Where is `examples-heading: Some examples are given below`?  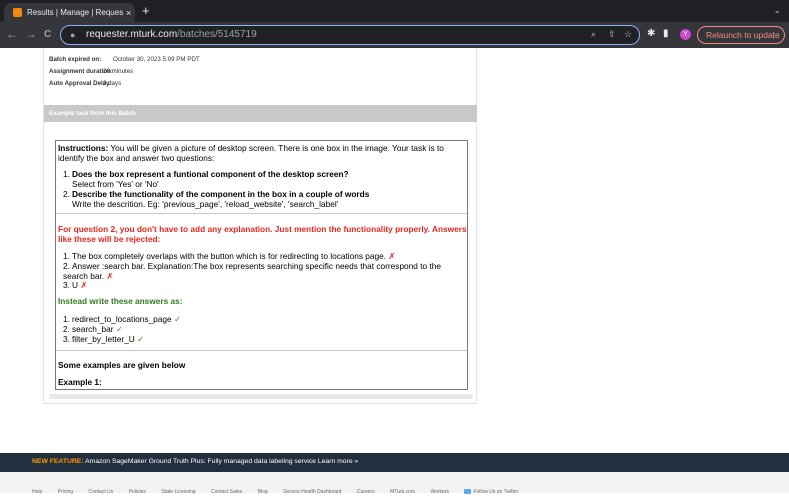 examples-heading: Some examples are given below is located at coordinates (122, 365).